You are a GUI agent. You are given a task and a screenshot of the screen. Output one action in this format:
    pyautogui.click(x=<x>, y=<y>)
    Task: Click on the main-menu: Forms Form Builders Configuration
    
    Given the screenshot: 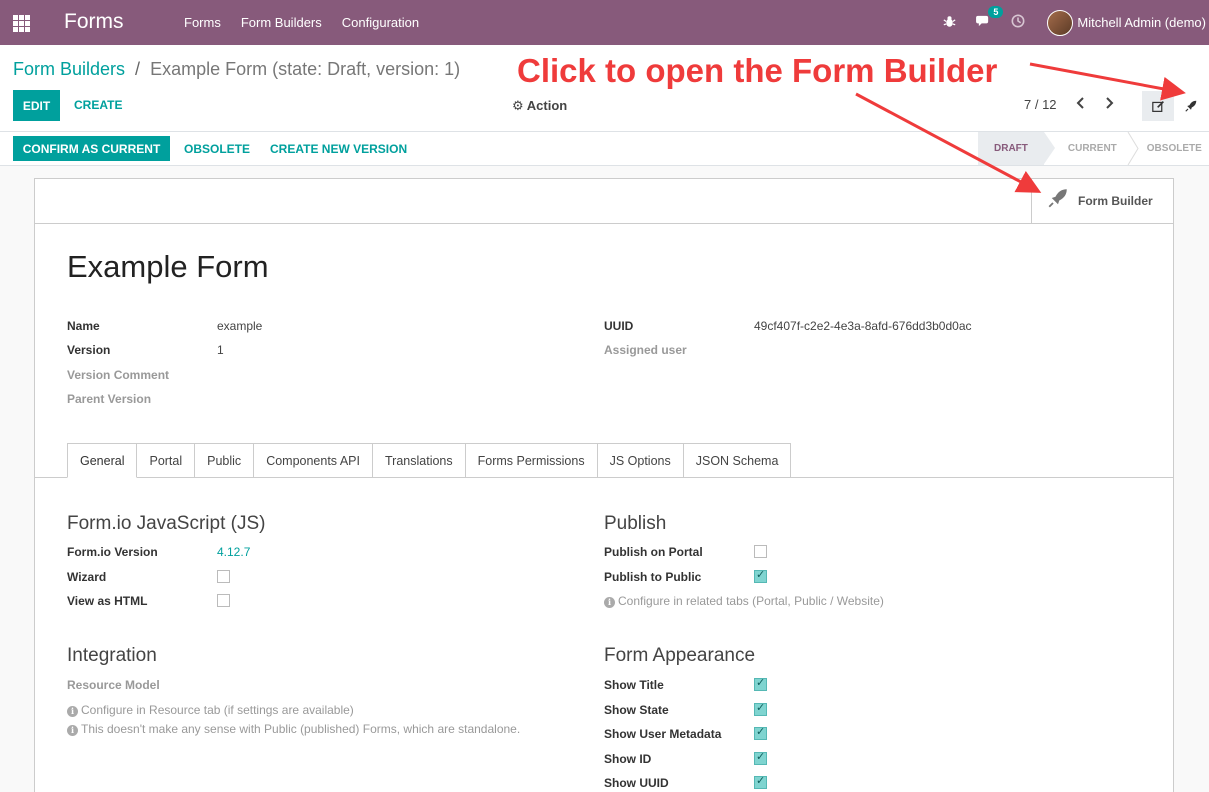 What is the action you would take?
    pyautogui.click(x=301, y=22)
    